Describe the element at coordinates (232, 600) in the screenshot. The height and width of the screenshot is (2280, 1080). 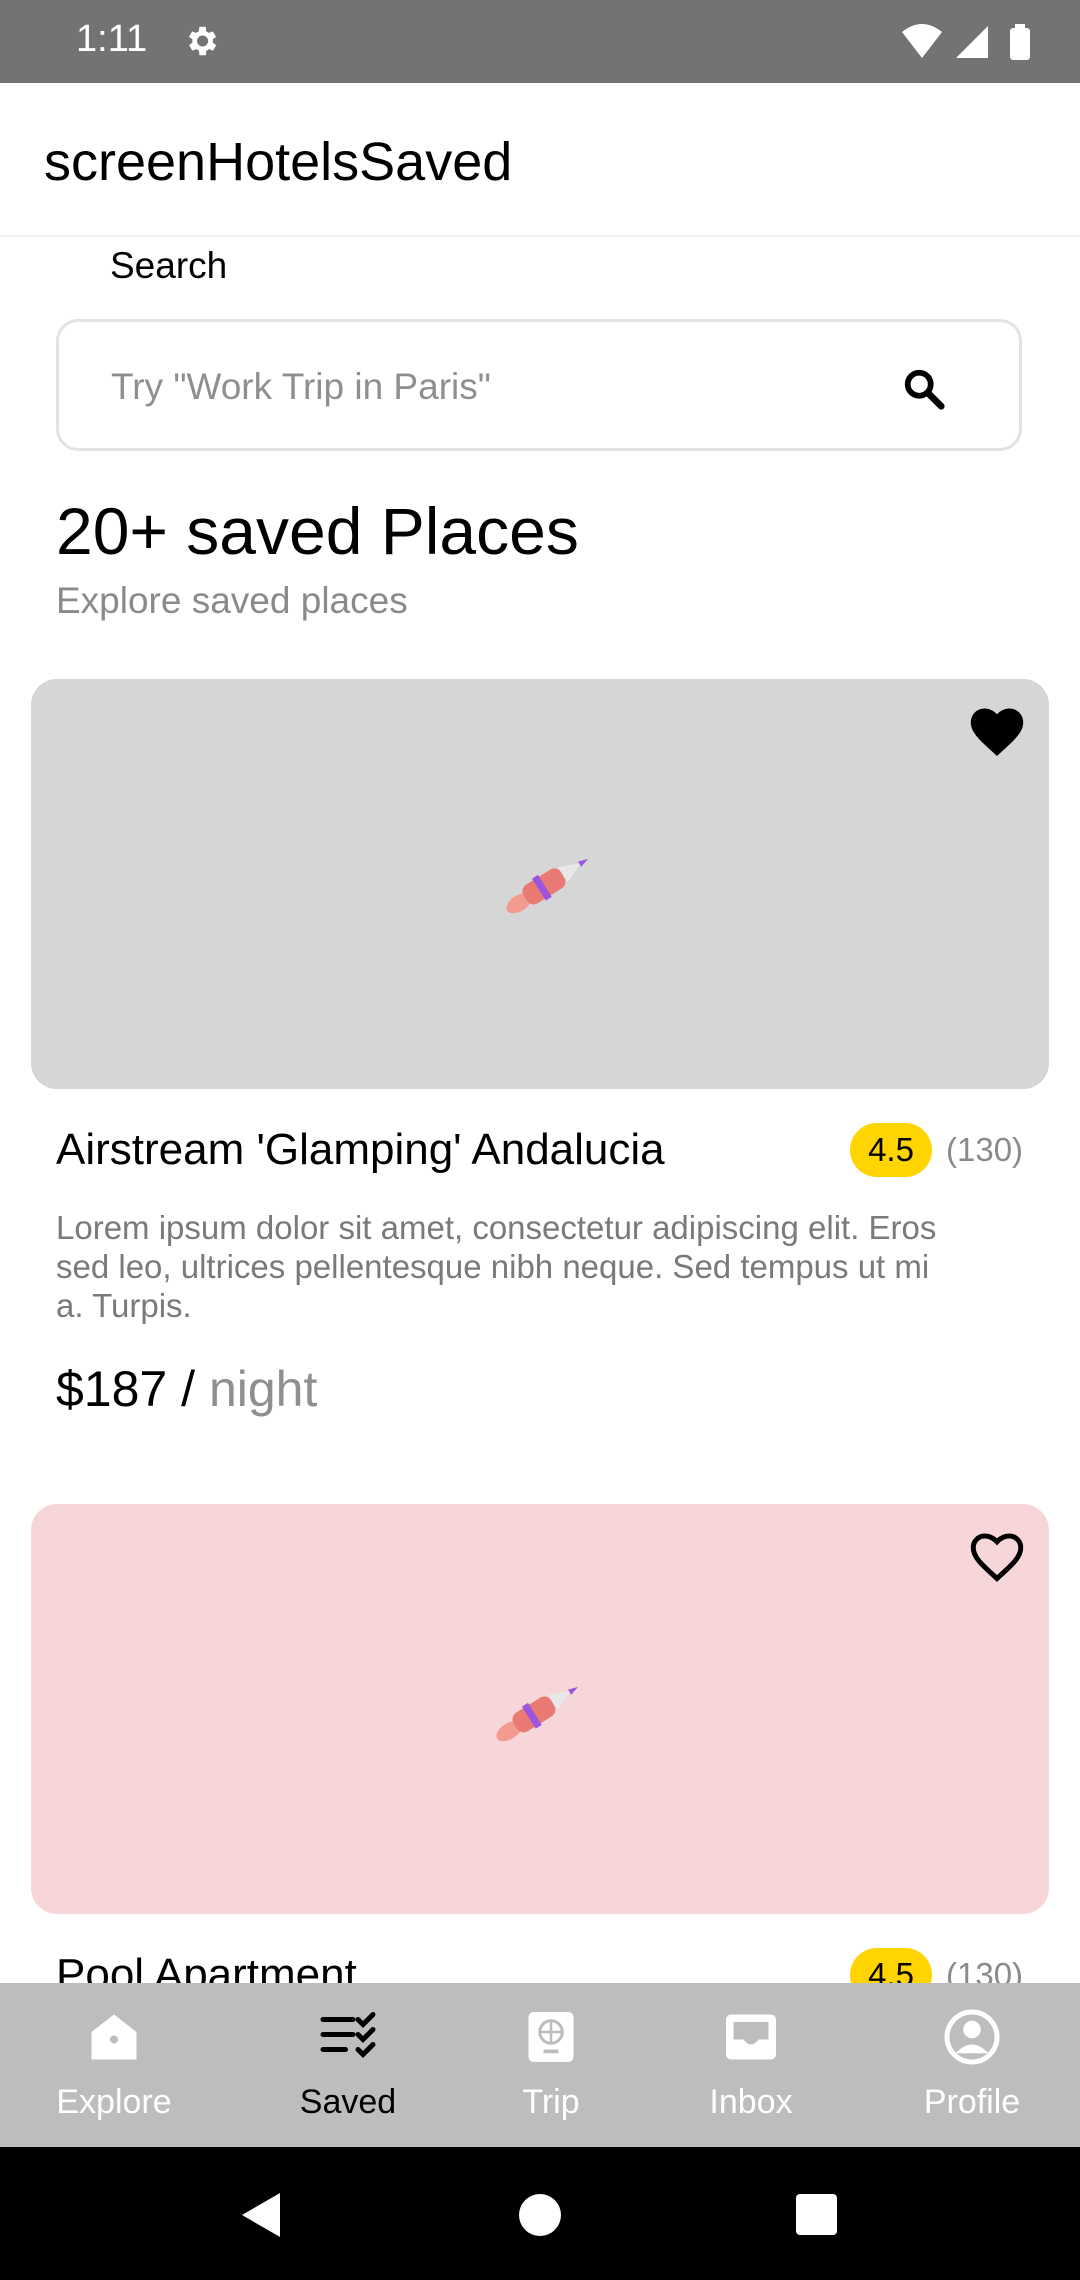
I see `saved-places-subheading: Explore saved places` at that location.